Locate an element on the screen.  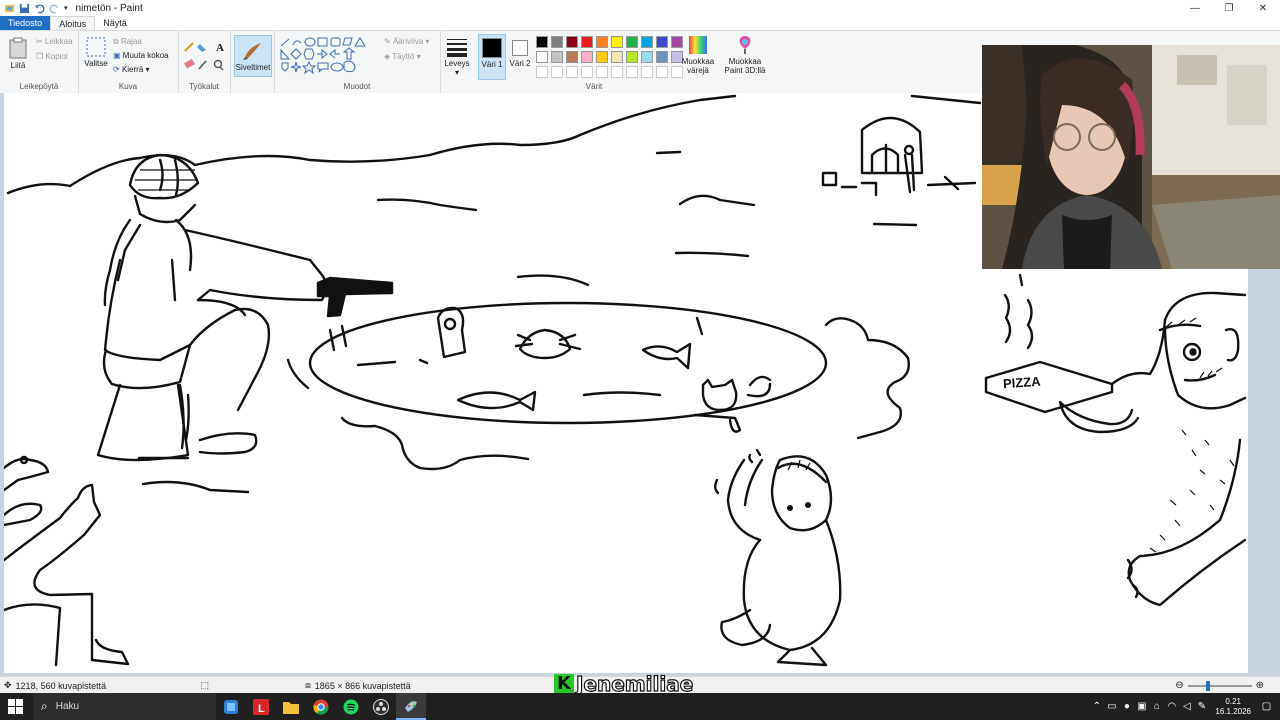
taskbar-clock: 0.21 16.1.2026 is located at coordinates (1233, 707).